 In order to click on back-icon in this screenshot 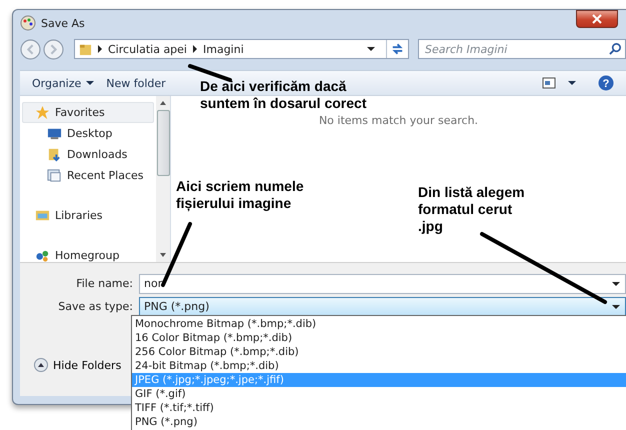, I will do `click(30, 49)`.